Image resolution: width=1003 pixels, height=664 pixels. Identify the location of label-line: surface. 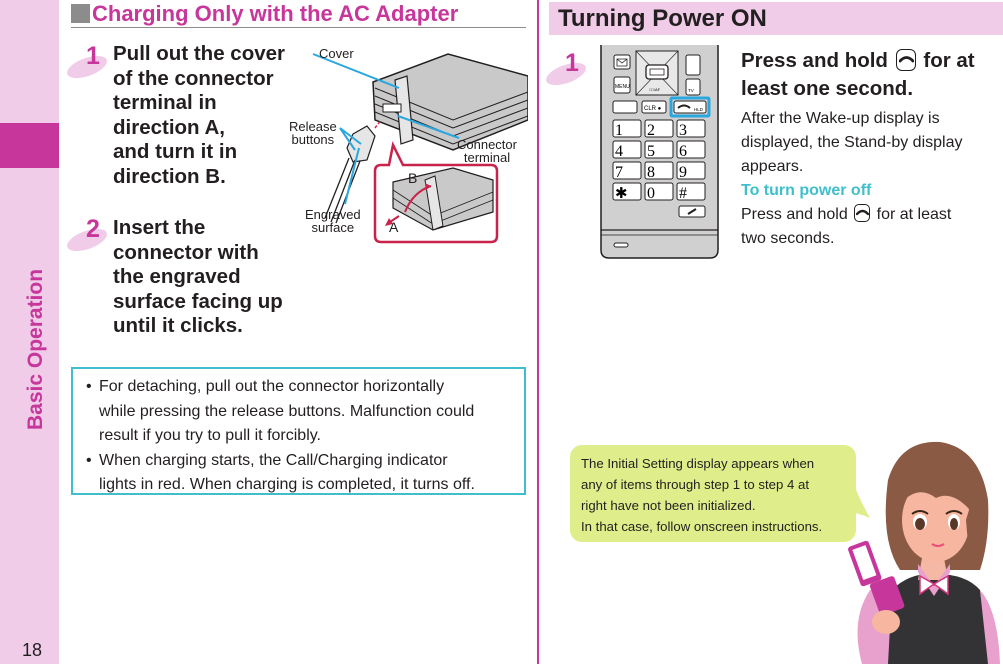
(333, 227).